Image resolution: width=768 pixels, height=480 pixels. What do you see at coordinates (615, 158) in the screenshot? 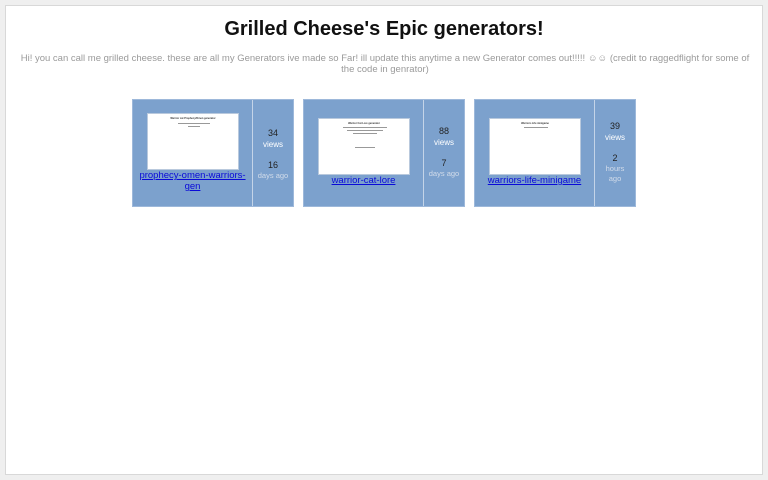
I see `age-number: 2` at bounding box center [615, 158].